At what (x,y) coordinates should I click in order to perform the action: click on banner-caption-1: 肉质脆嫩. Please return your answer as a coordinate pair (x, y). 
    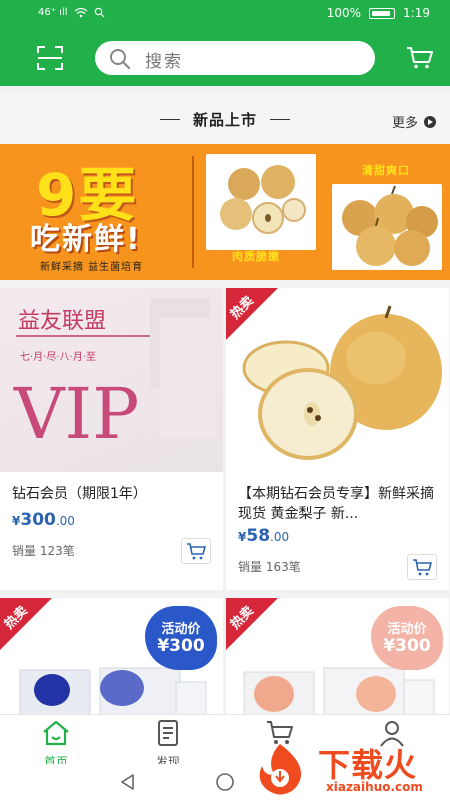
    Looking at the image, I should click on (256, 256).